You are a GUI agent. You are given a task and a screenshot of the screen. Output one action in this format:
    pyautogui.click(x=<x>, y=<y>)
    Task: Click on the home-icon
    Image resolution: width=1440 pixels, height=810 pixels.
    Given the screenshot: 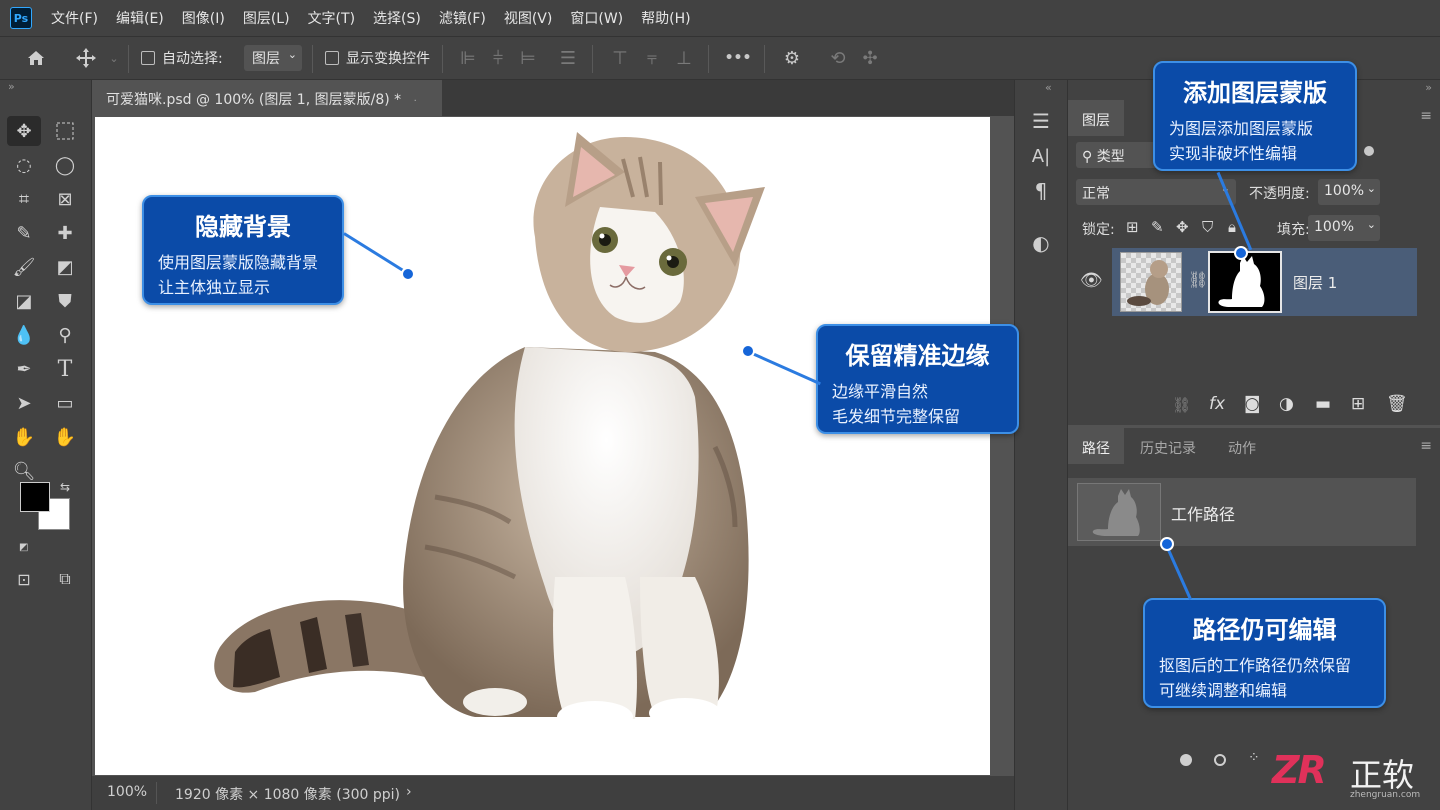 What is the action you would take?
    pyautogui.click(x=36, y=58)
    